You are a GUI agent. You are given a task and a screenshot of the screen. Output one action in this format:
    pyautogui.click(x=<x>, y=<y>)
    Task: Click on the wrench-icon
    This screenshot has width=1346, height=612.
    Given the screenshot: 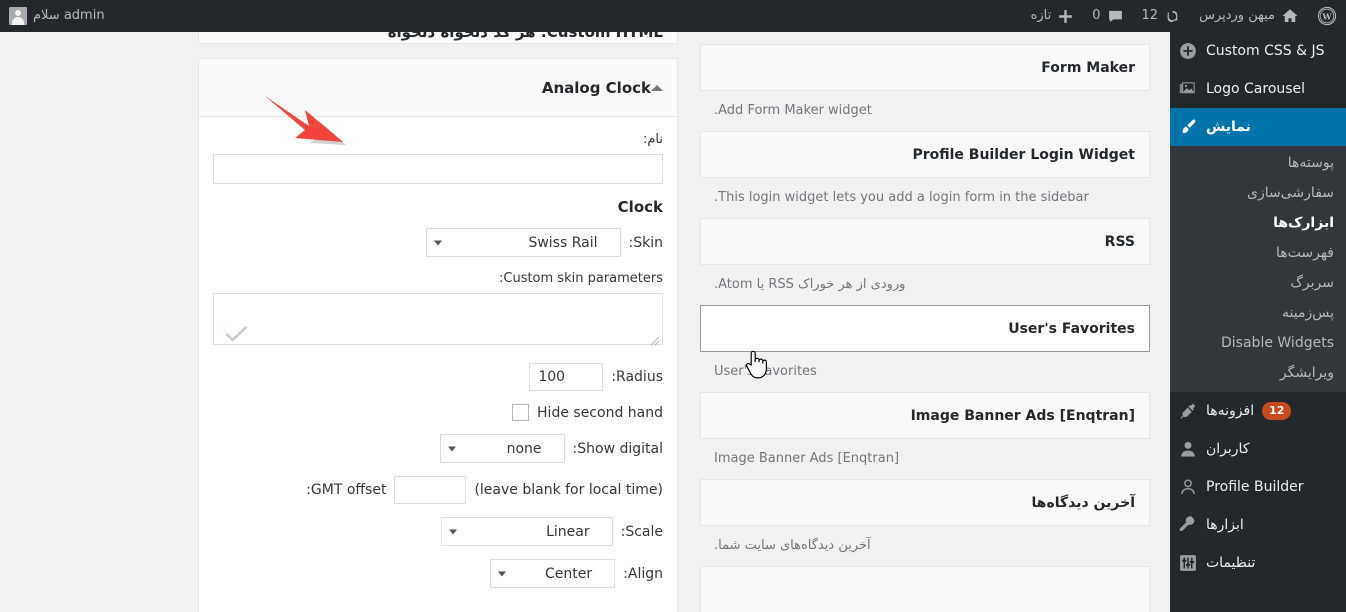 What is the action you would take?
    pyautogui.click(x=1187, y=524)
    